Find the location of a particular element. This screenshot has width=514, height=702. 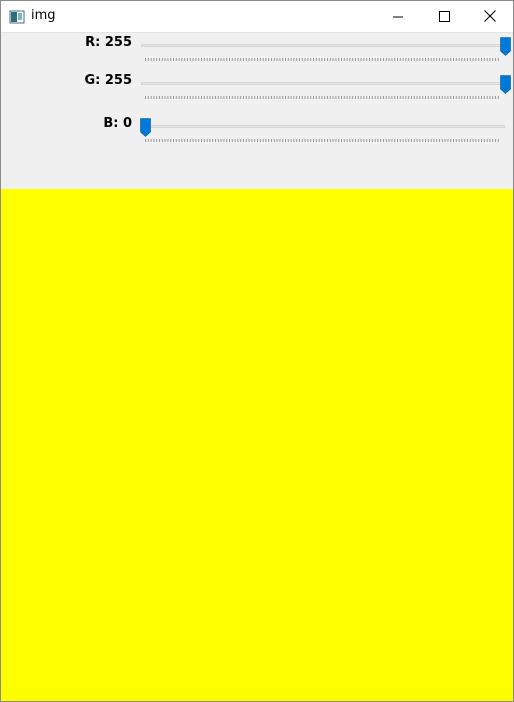

trackbar-r: R: 255 is located at coordinates (257, 53).